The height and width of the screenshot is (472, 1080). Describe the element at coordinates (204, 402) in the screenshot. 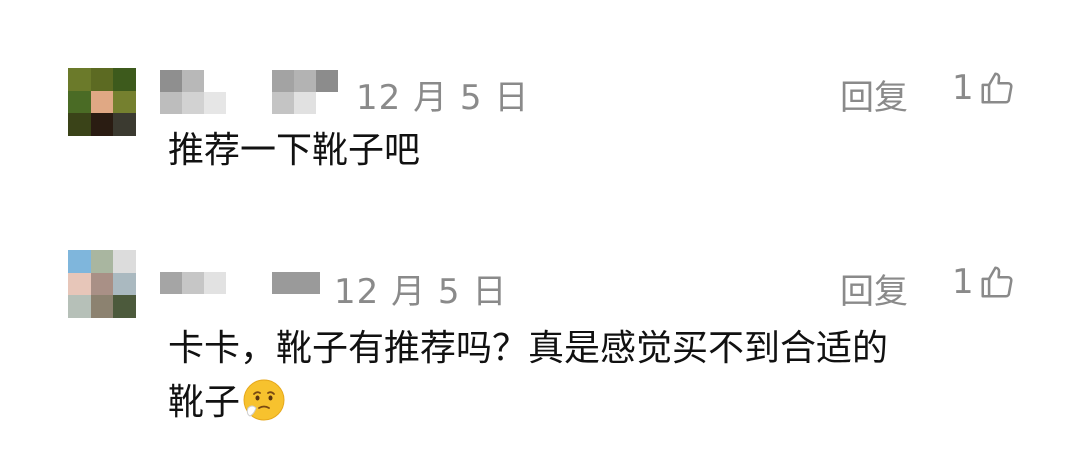

I see `comment-text-line-2-text: 靴子` at that location.